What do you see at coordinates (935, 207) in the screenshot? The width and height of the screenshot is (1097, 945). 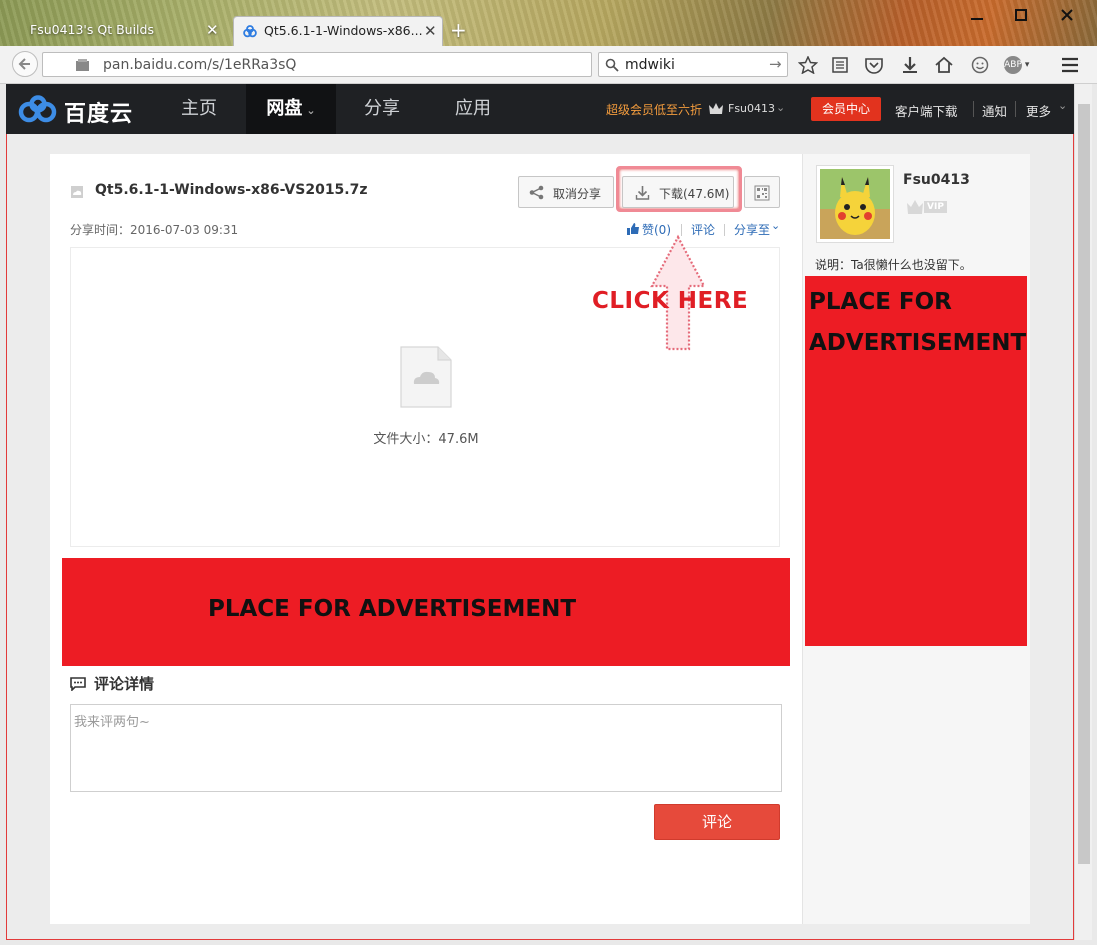 I see `vip-label: VIP` at bounding box center [935, 207].